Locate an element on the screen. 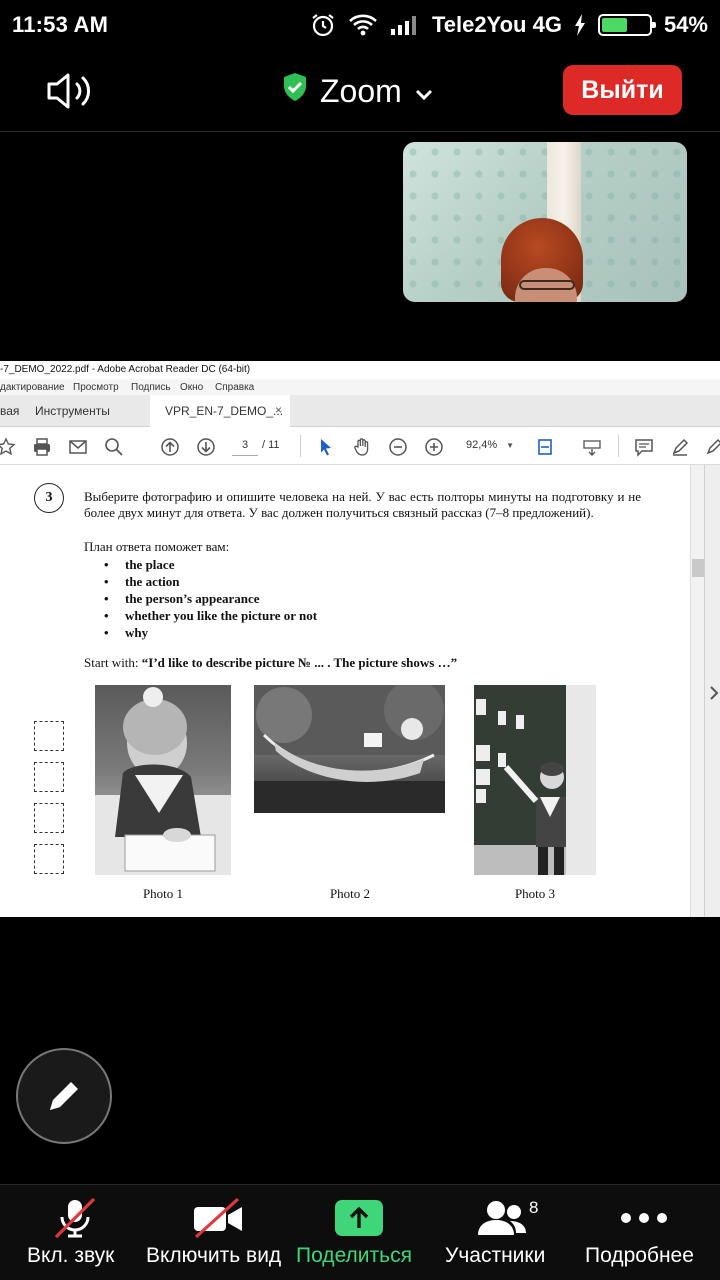 This screenshot has width=720, height=1280. comment-icon is located at coordinates (644, 447).